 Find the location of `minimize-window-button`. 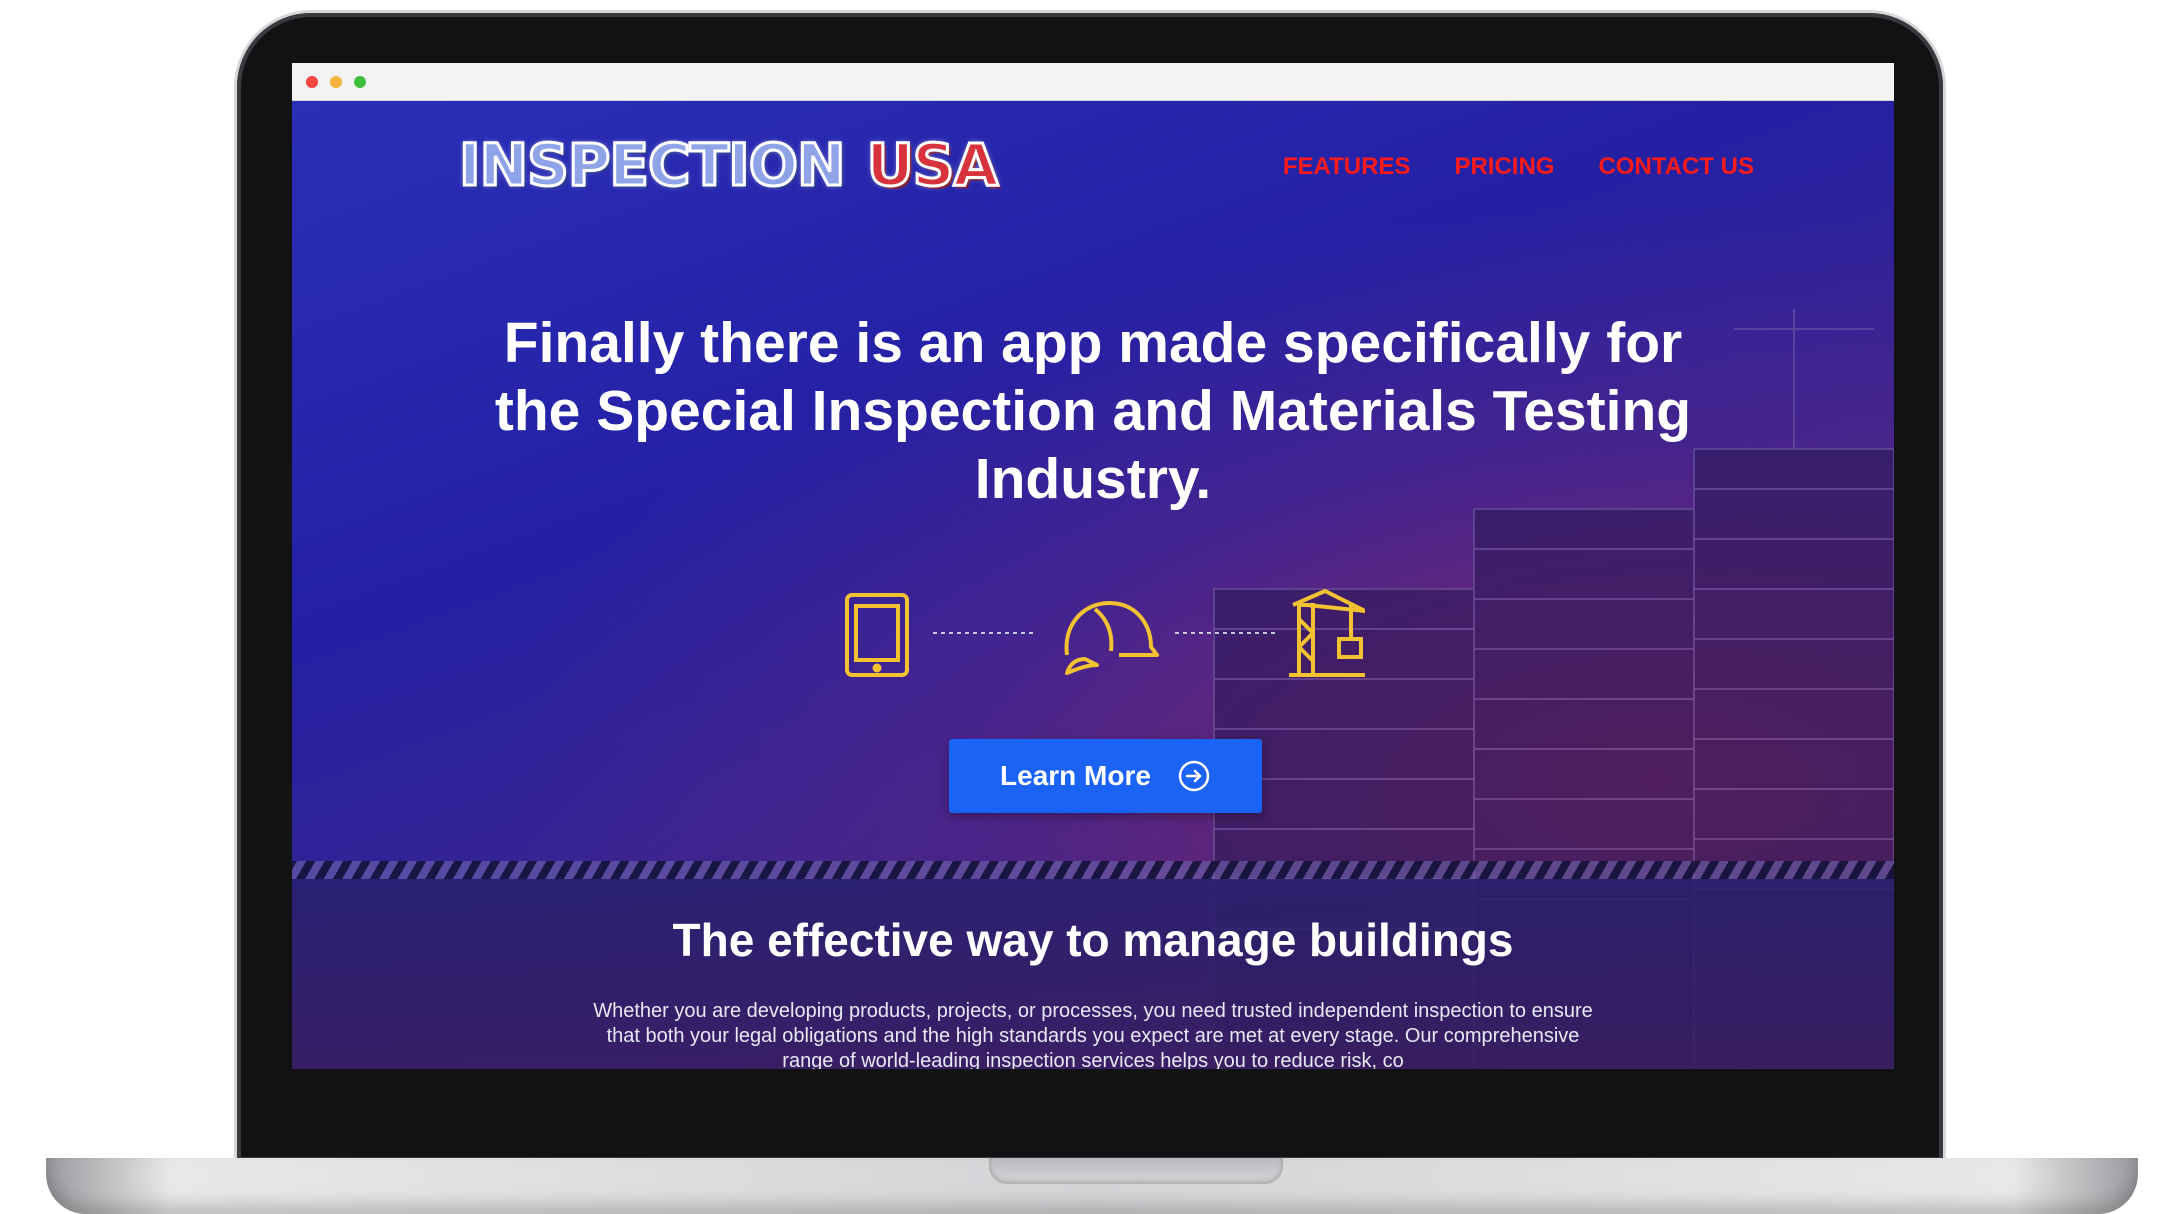

minimize-window-button is located at coordinates (336, 82).